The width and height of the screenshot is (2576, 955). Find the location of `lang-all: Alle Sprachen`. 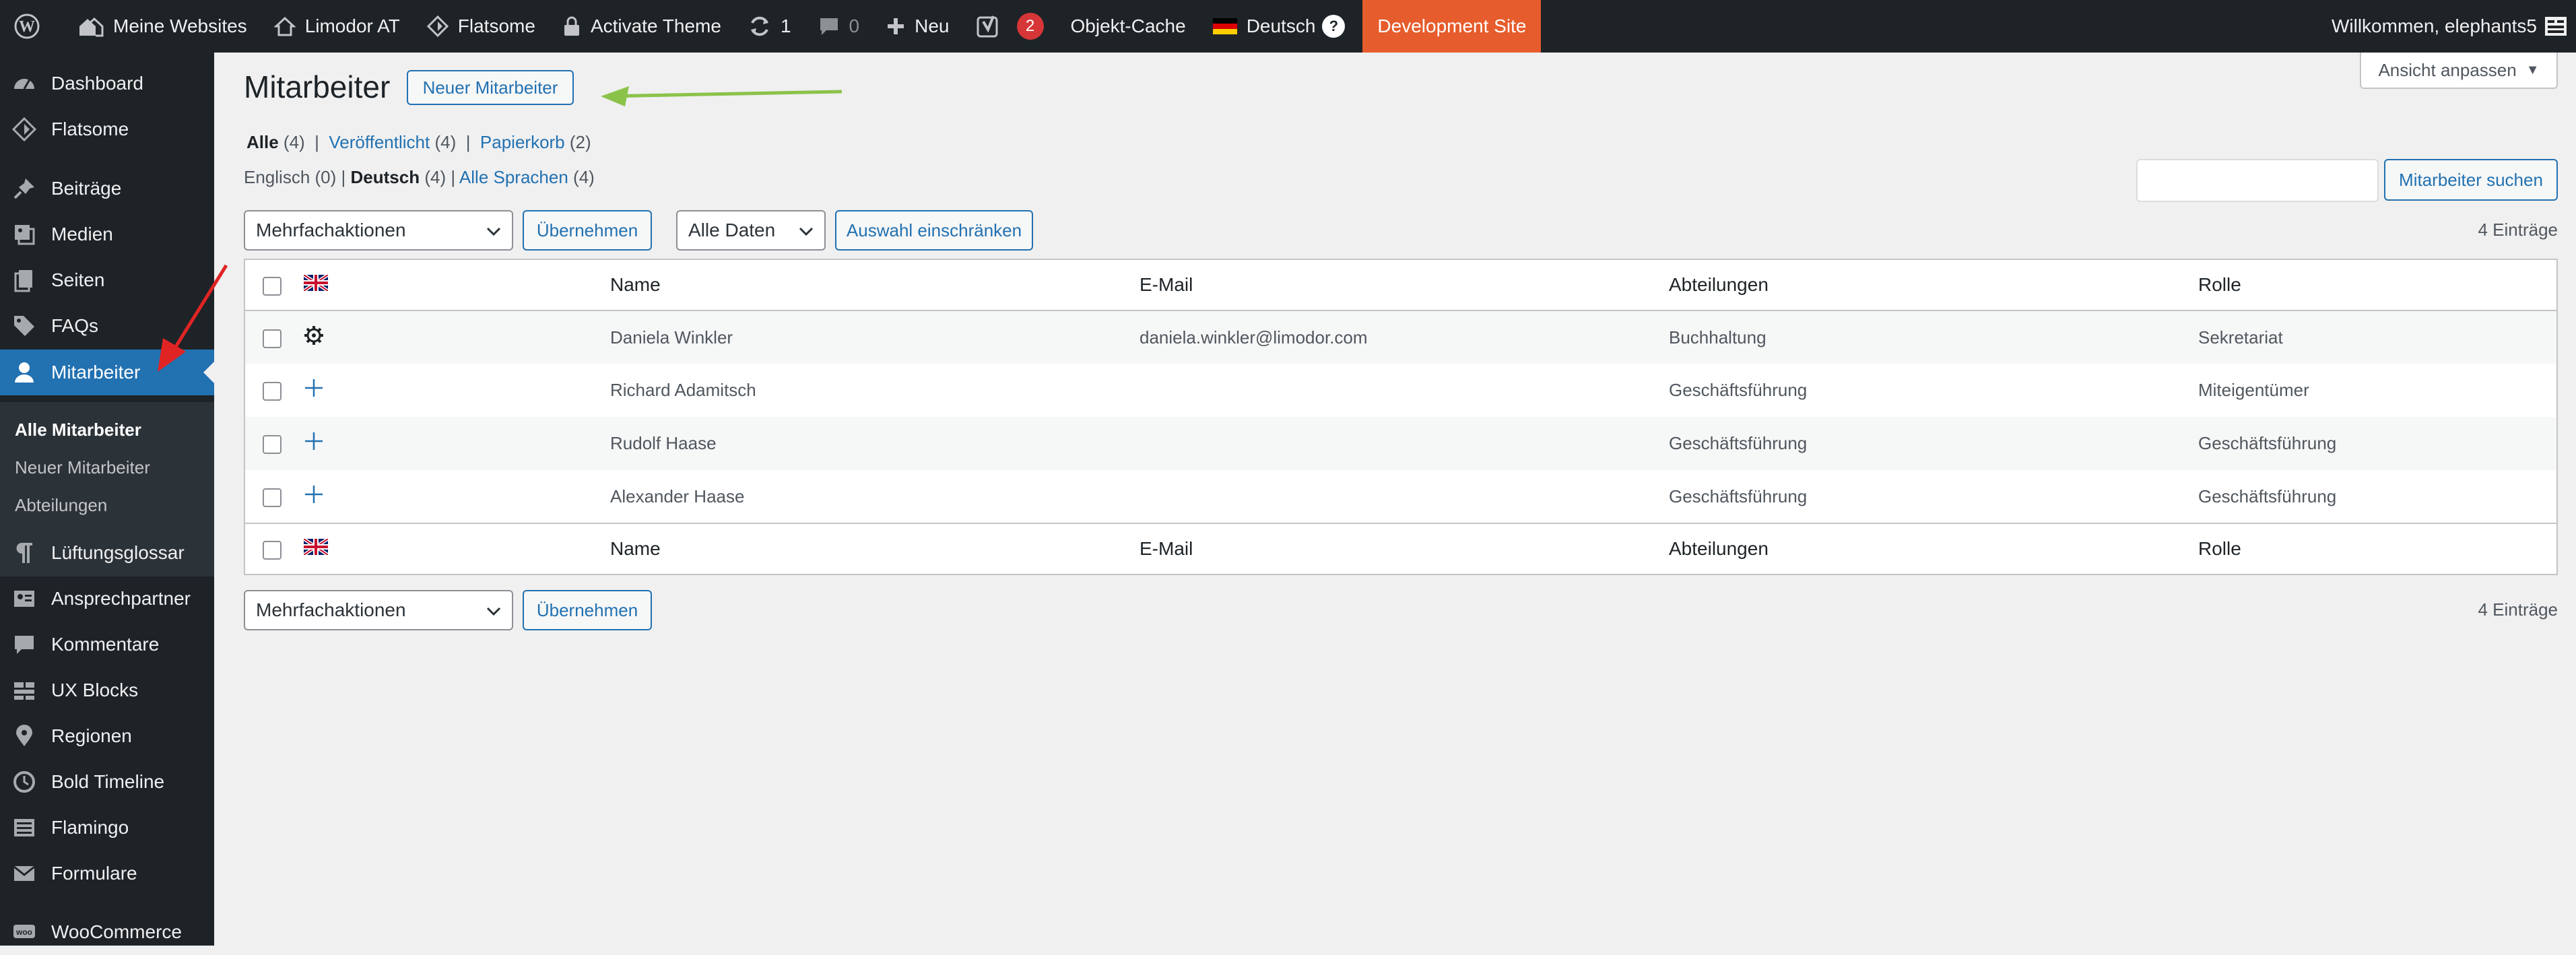

lang-all: Alle Sprachen is located at coordinates (513, 177).